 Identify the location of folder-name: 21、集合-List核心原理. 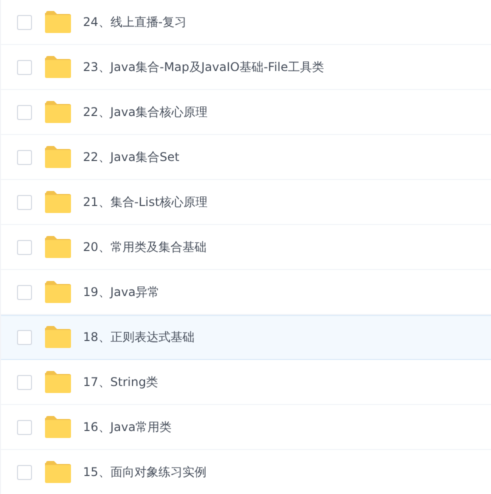
(145, 202).